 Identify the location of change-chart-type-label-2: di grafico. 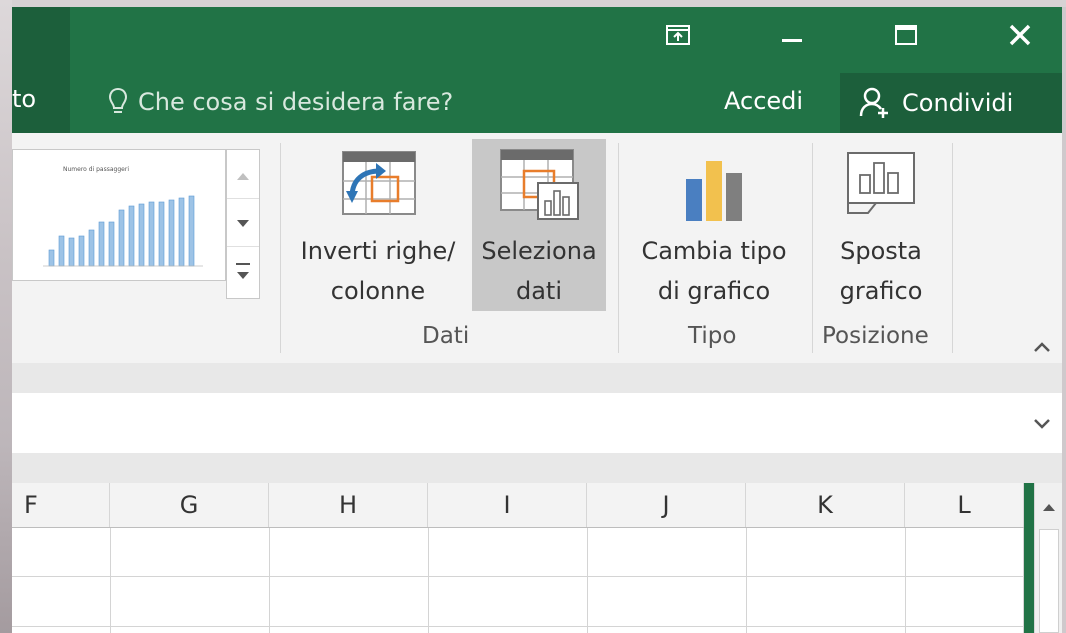
(714, 291).